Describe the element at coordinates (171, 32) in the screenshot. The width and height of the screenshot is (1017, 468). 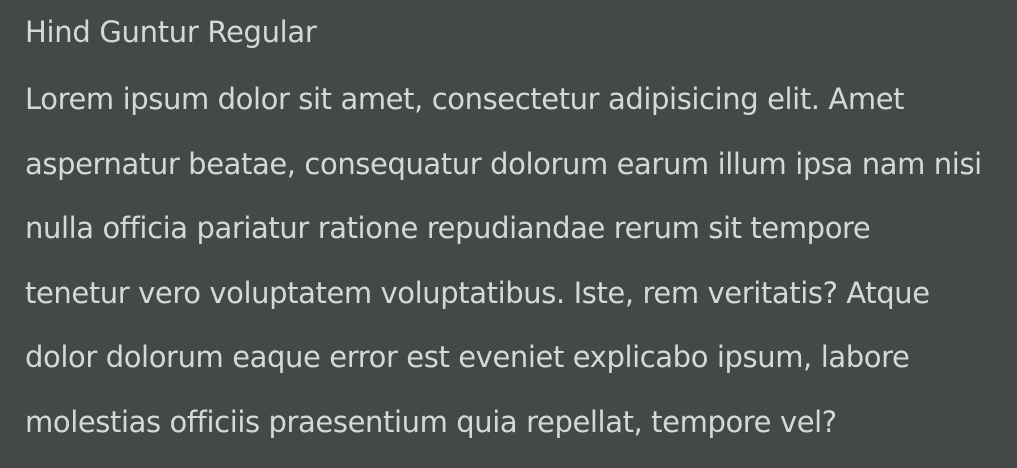
I see `font-name-label: Hind Guntur Regular` at that location.